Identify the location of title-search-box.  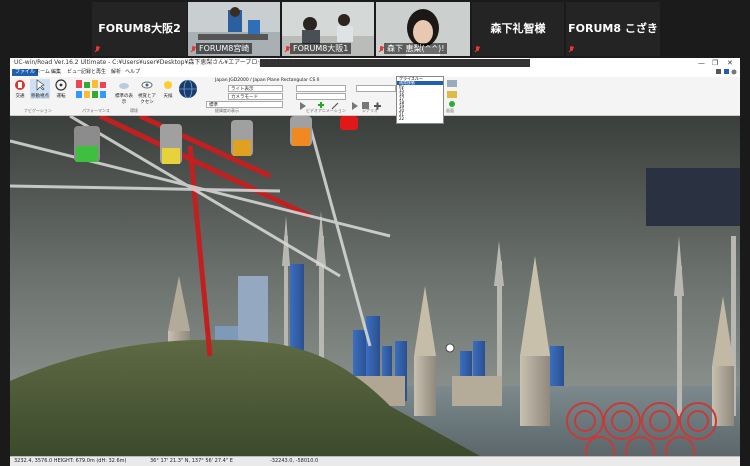
(395, 63).